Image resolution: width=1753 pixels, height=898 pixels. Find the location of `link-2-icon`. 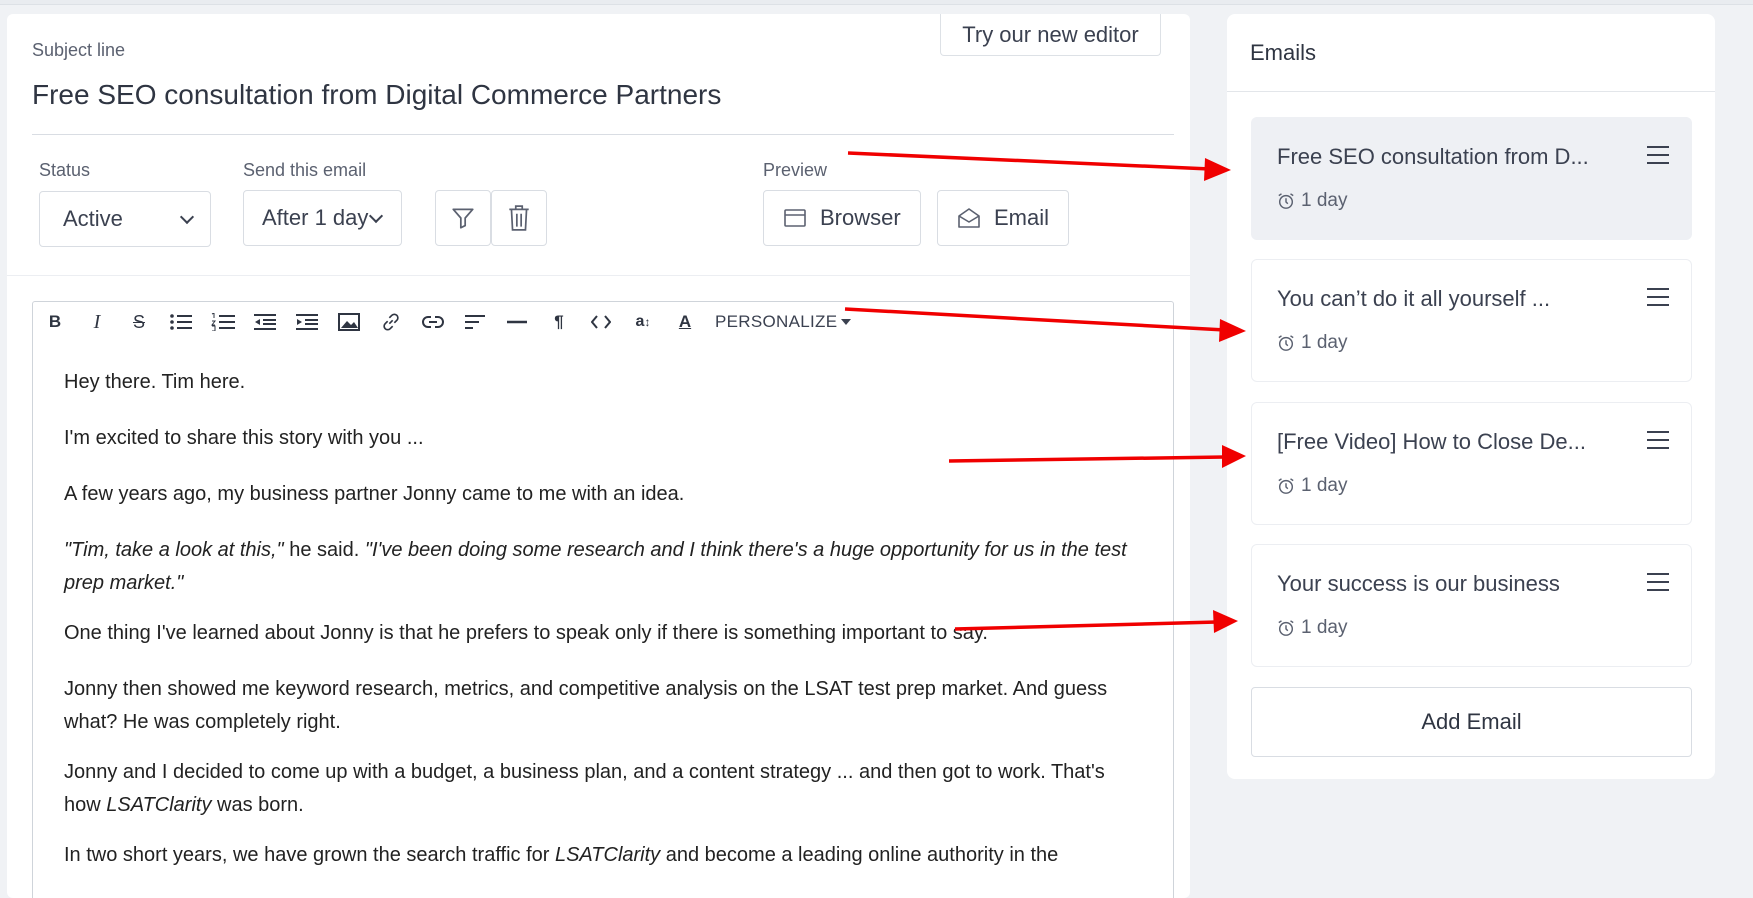

link-2-icon is located at coordinates (433, 322).